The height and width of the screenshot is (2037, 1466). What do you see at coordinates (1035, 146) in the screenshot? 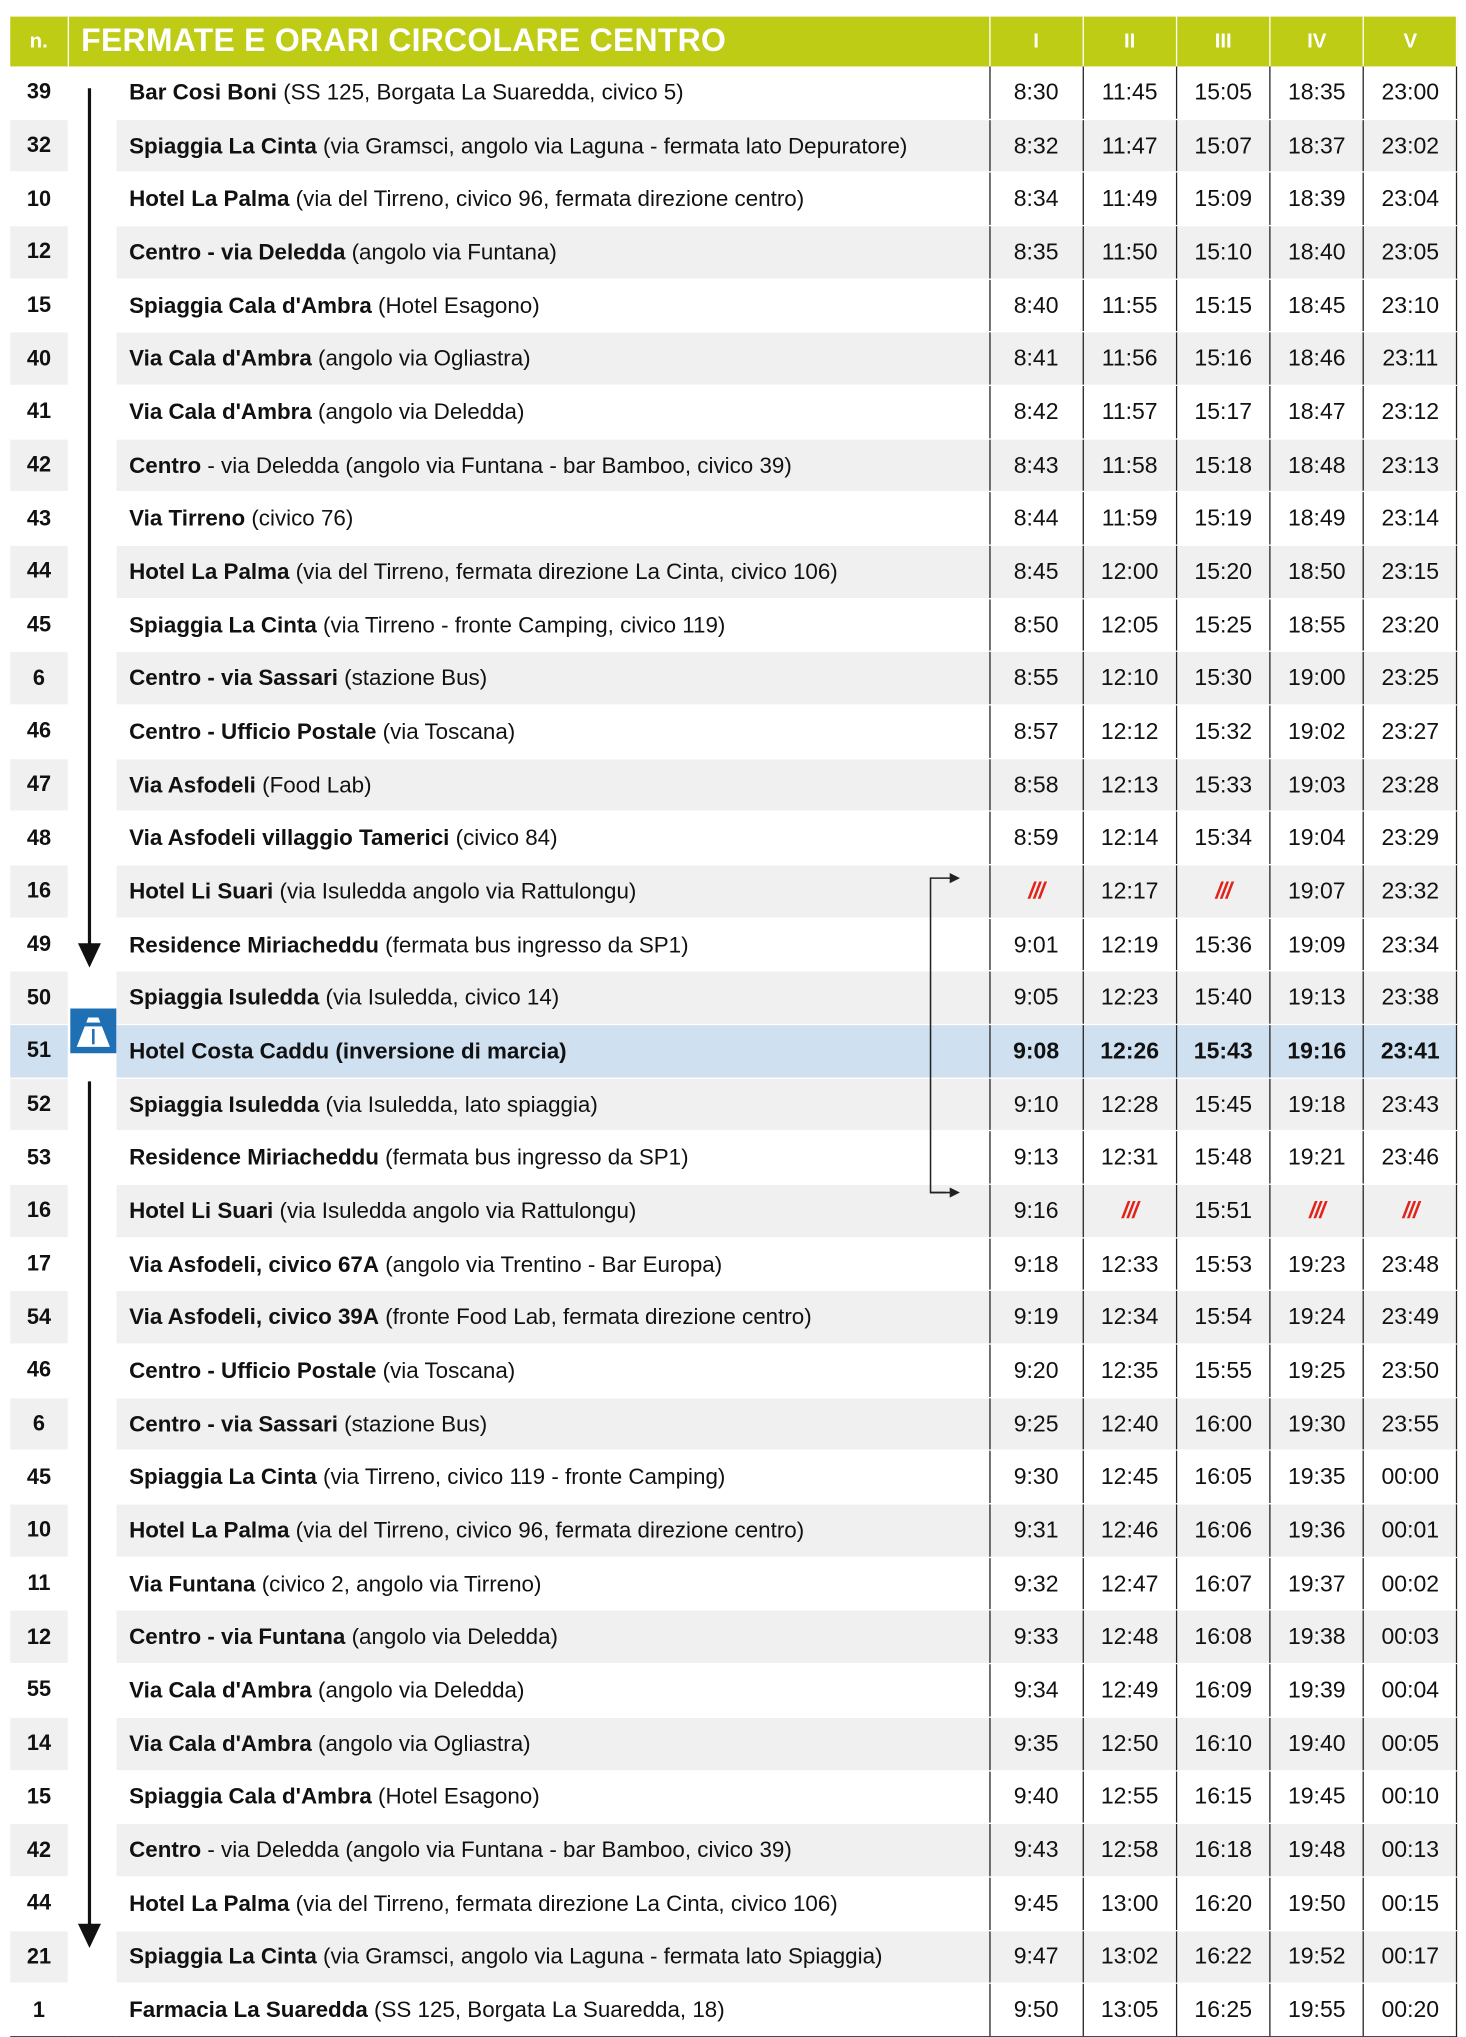
I see `departure-time: 8:32` at bounding box center [1035, 146].